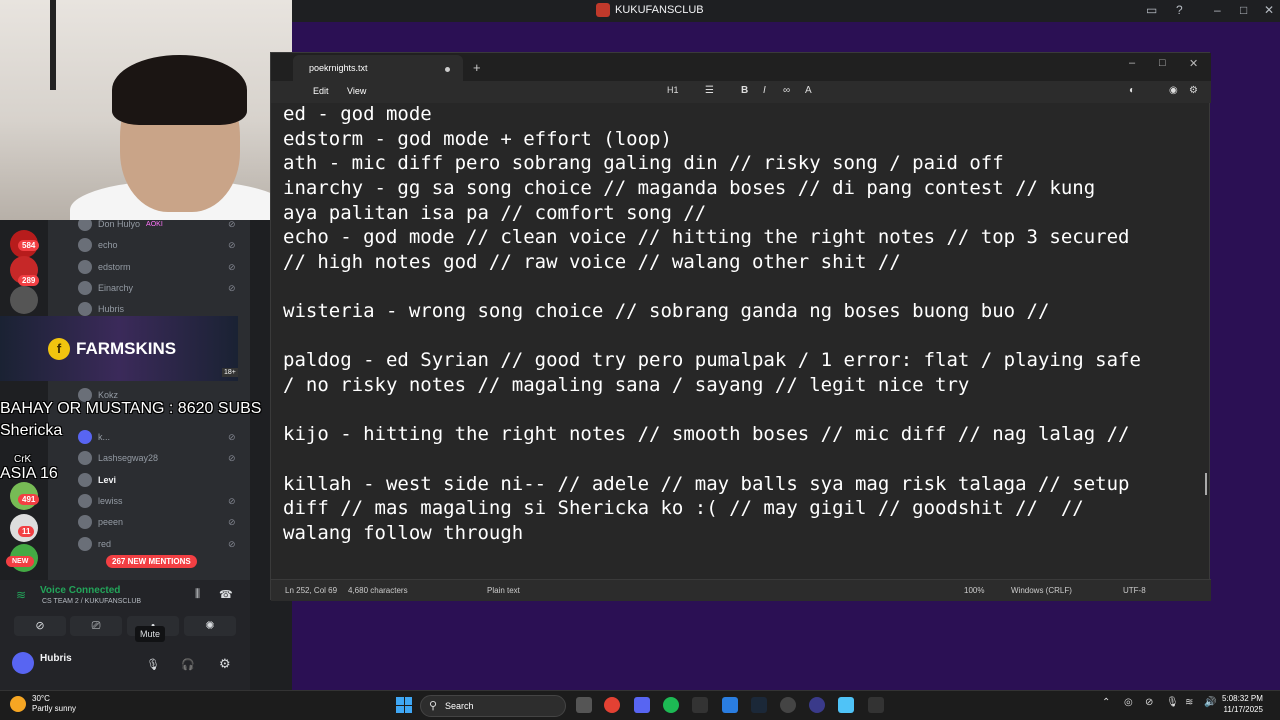 The image size is (1280, 720). What do you see at coordinates (40, 626) in the screenshot?
I see `camera-button: ⊘` at bounding box center [40, 626].